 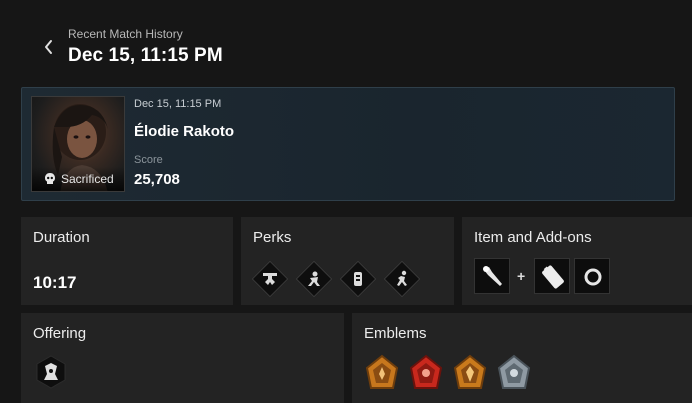 What do you see at coordinates (61, 237) in the screenshot?
I see `duration-label: Duration` at bounding box center [61, 237].